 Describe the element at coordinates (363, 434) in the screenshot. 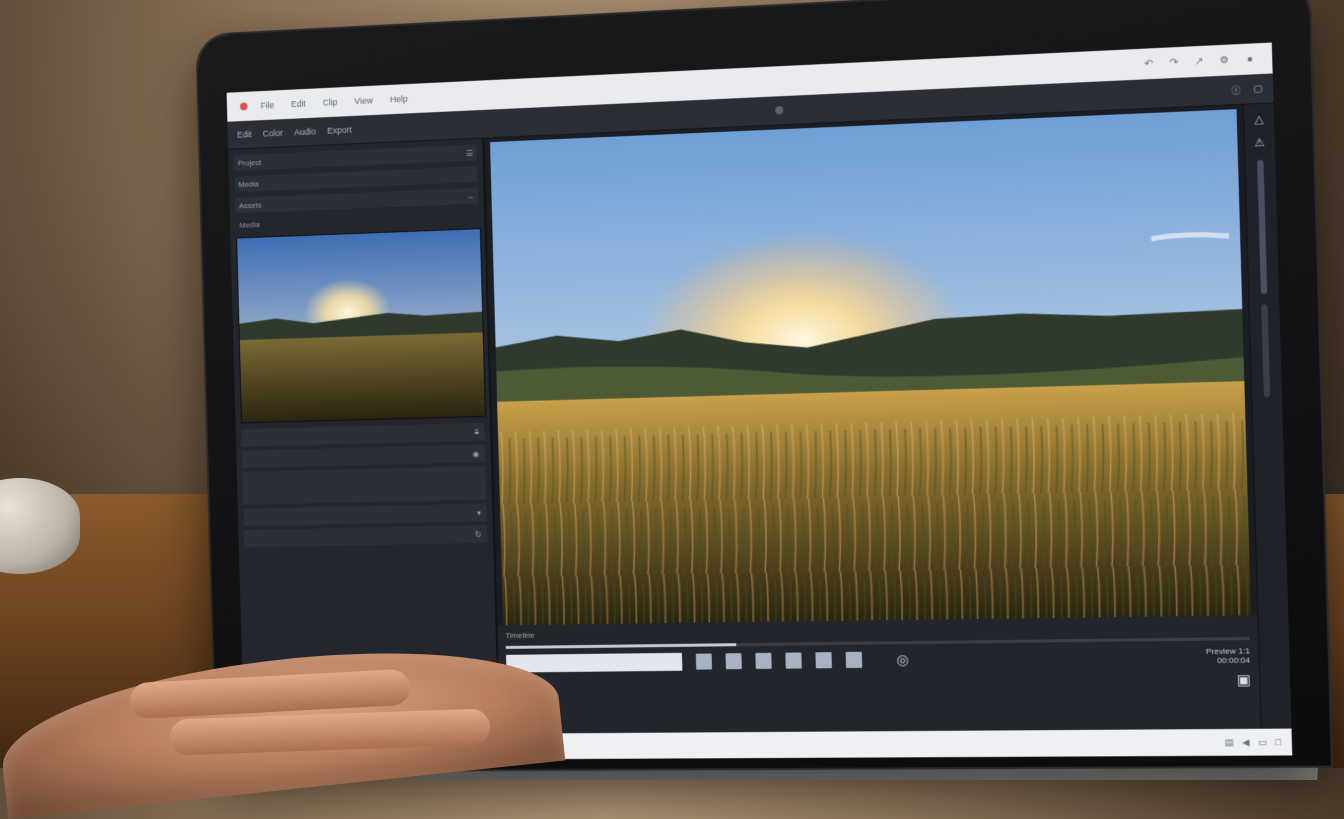

I see `property-row: 🔒︎` at that location.